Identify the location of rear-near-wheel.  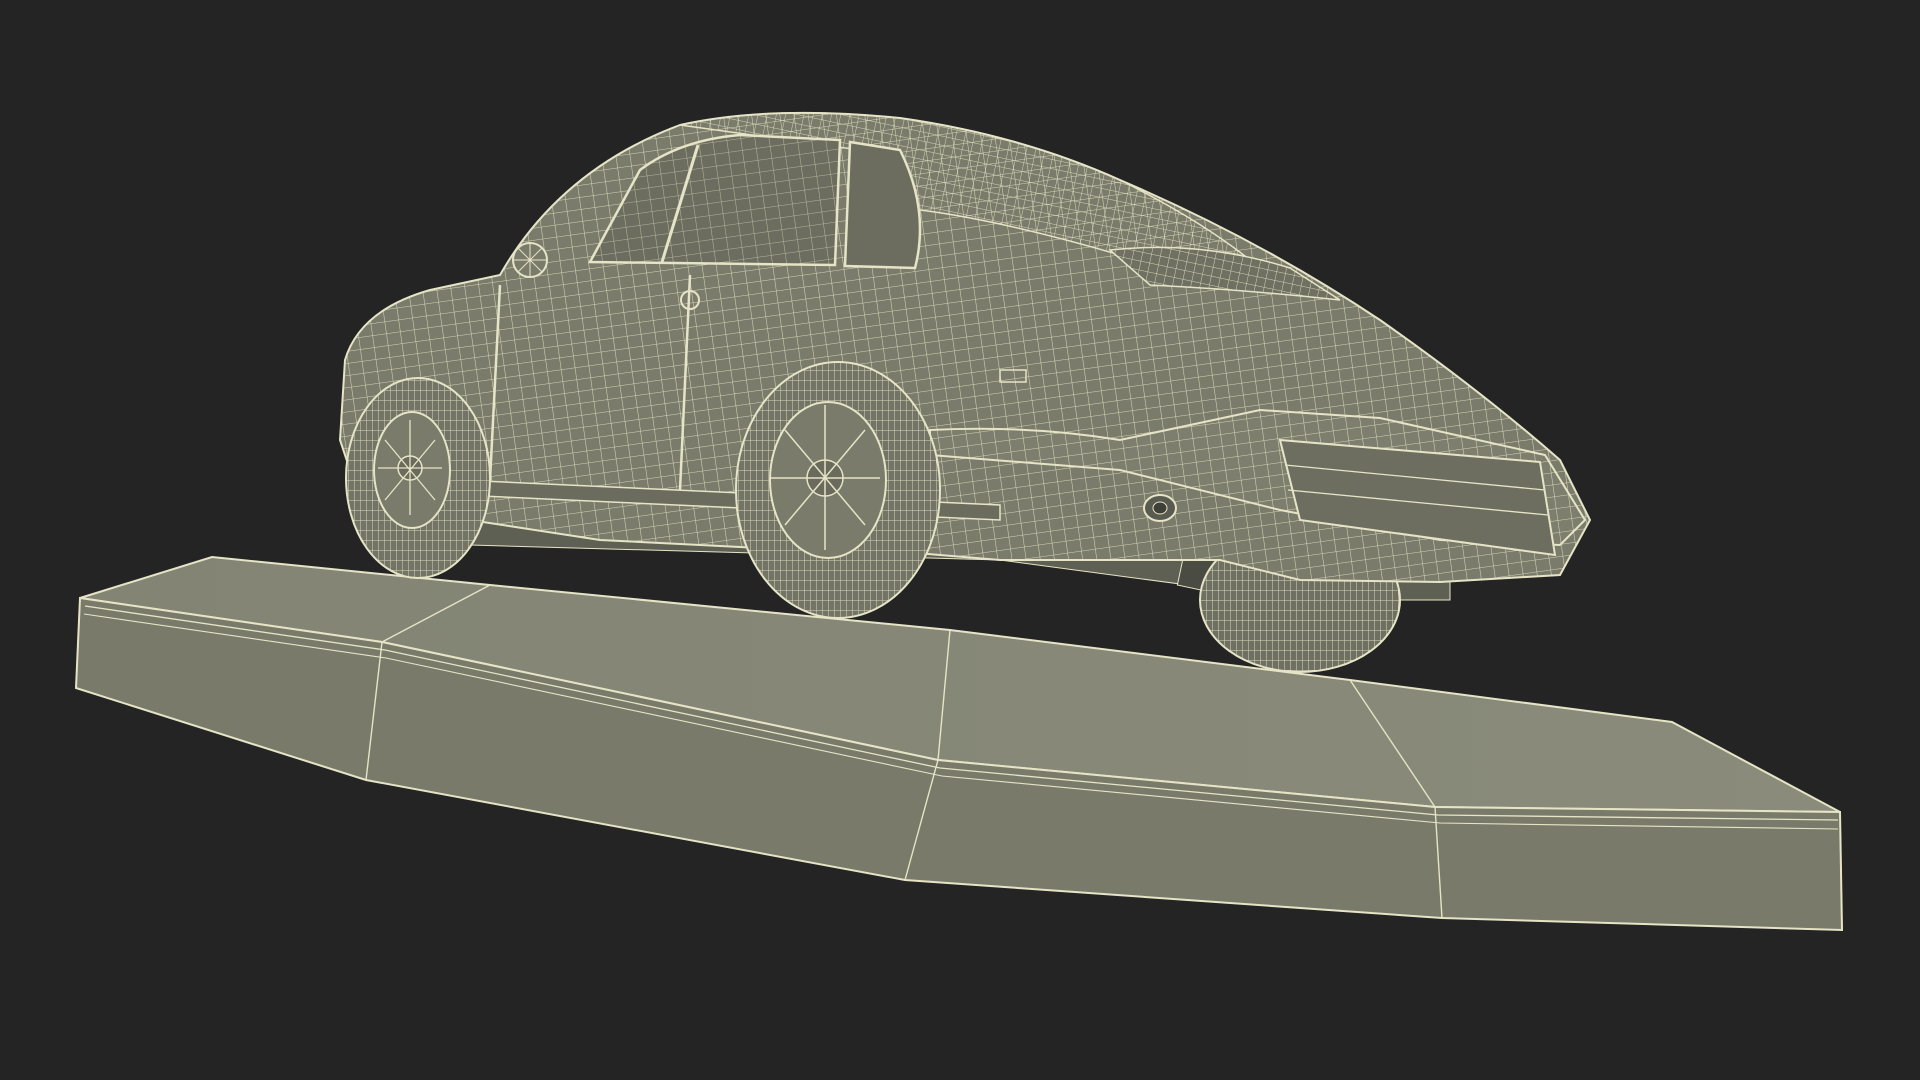
(838, 490).